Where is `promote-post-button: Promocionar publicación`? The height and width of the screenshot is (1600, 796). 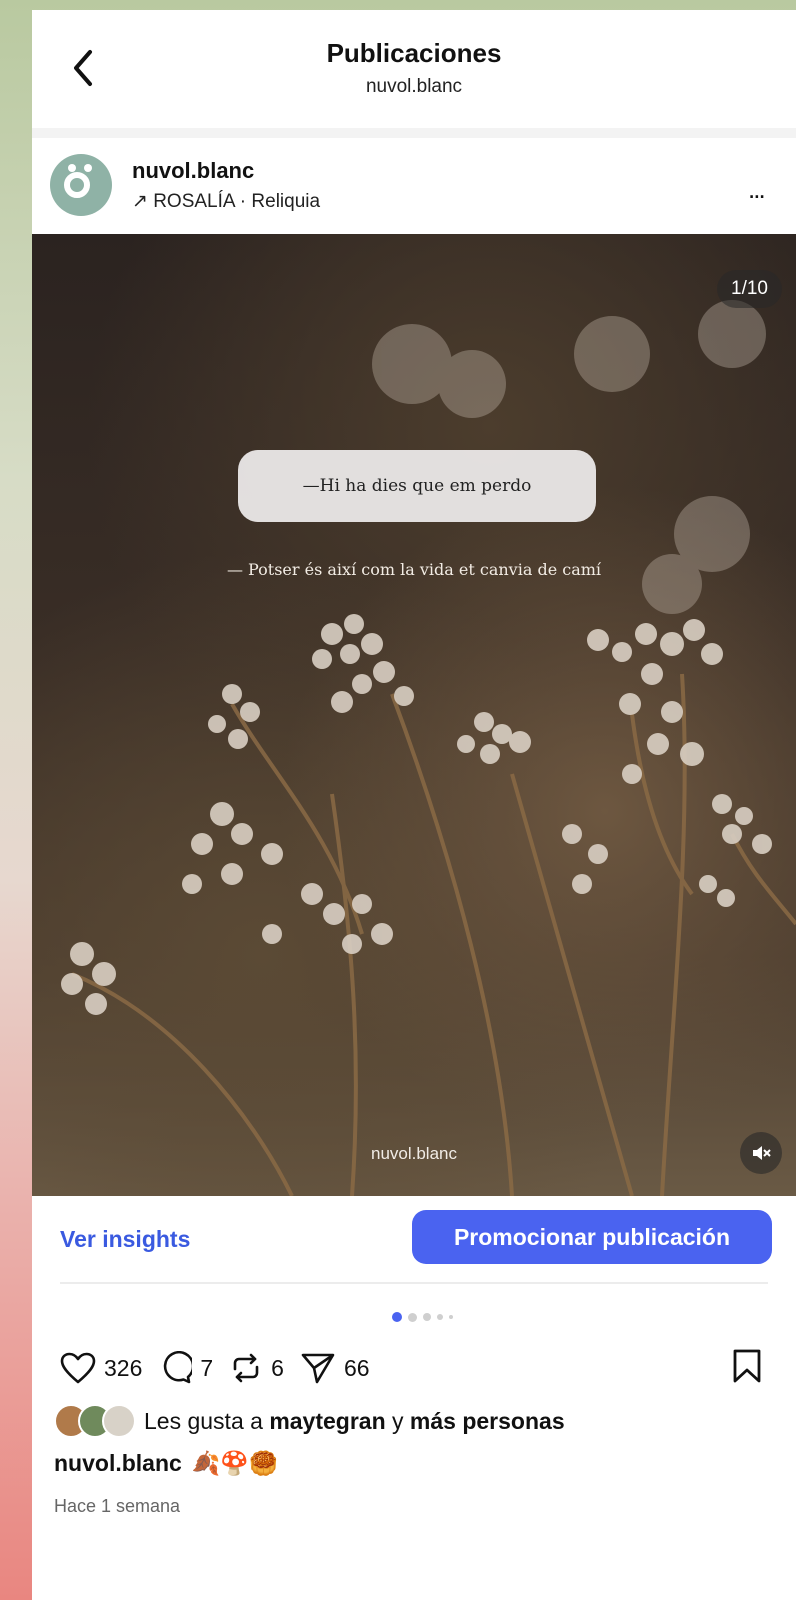
promote-post-button: Promocionar publicación is located at coordinates (592, 1237).